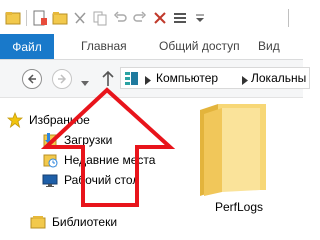  I want to click on recent-places-icon, so click(50, 160).